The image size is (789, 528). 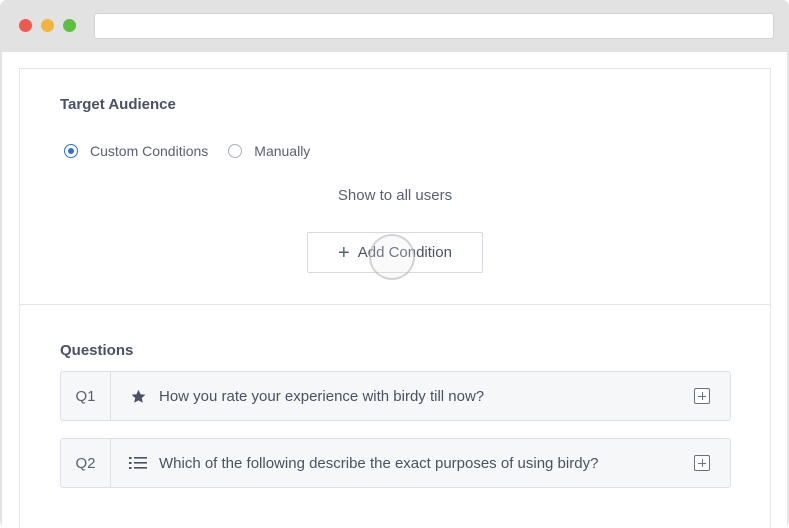 I want to click on add-condition-label: Add Condition, so click(x=404, y=252).